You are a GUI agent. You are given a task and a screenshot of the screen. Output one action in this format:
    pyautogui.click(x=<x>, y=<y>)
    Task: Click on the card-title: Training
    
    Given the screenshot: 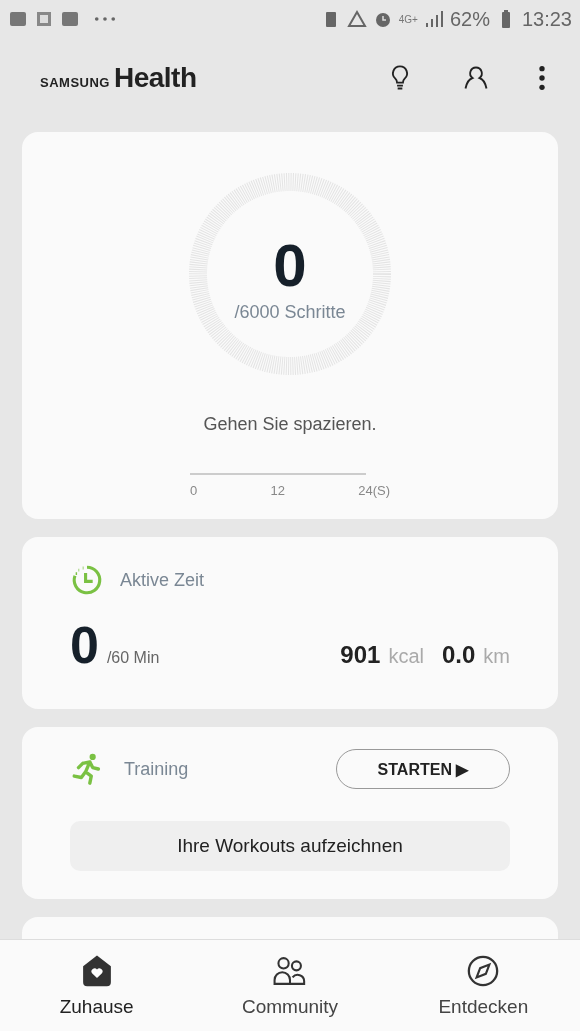 What is the action you would take?
    pyautogui.click(x=156, y=769)
    